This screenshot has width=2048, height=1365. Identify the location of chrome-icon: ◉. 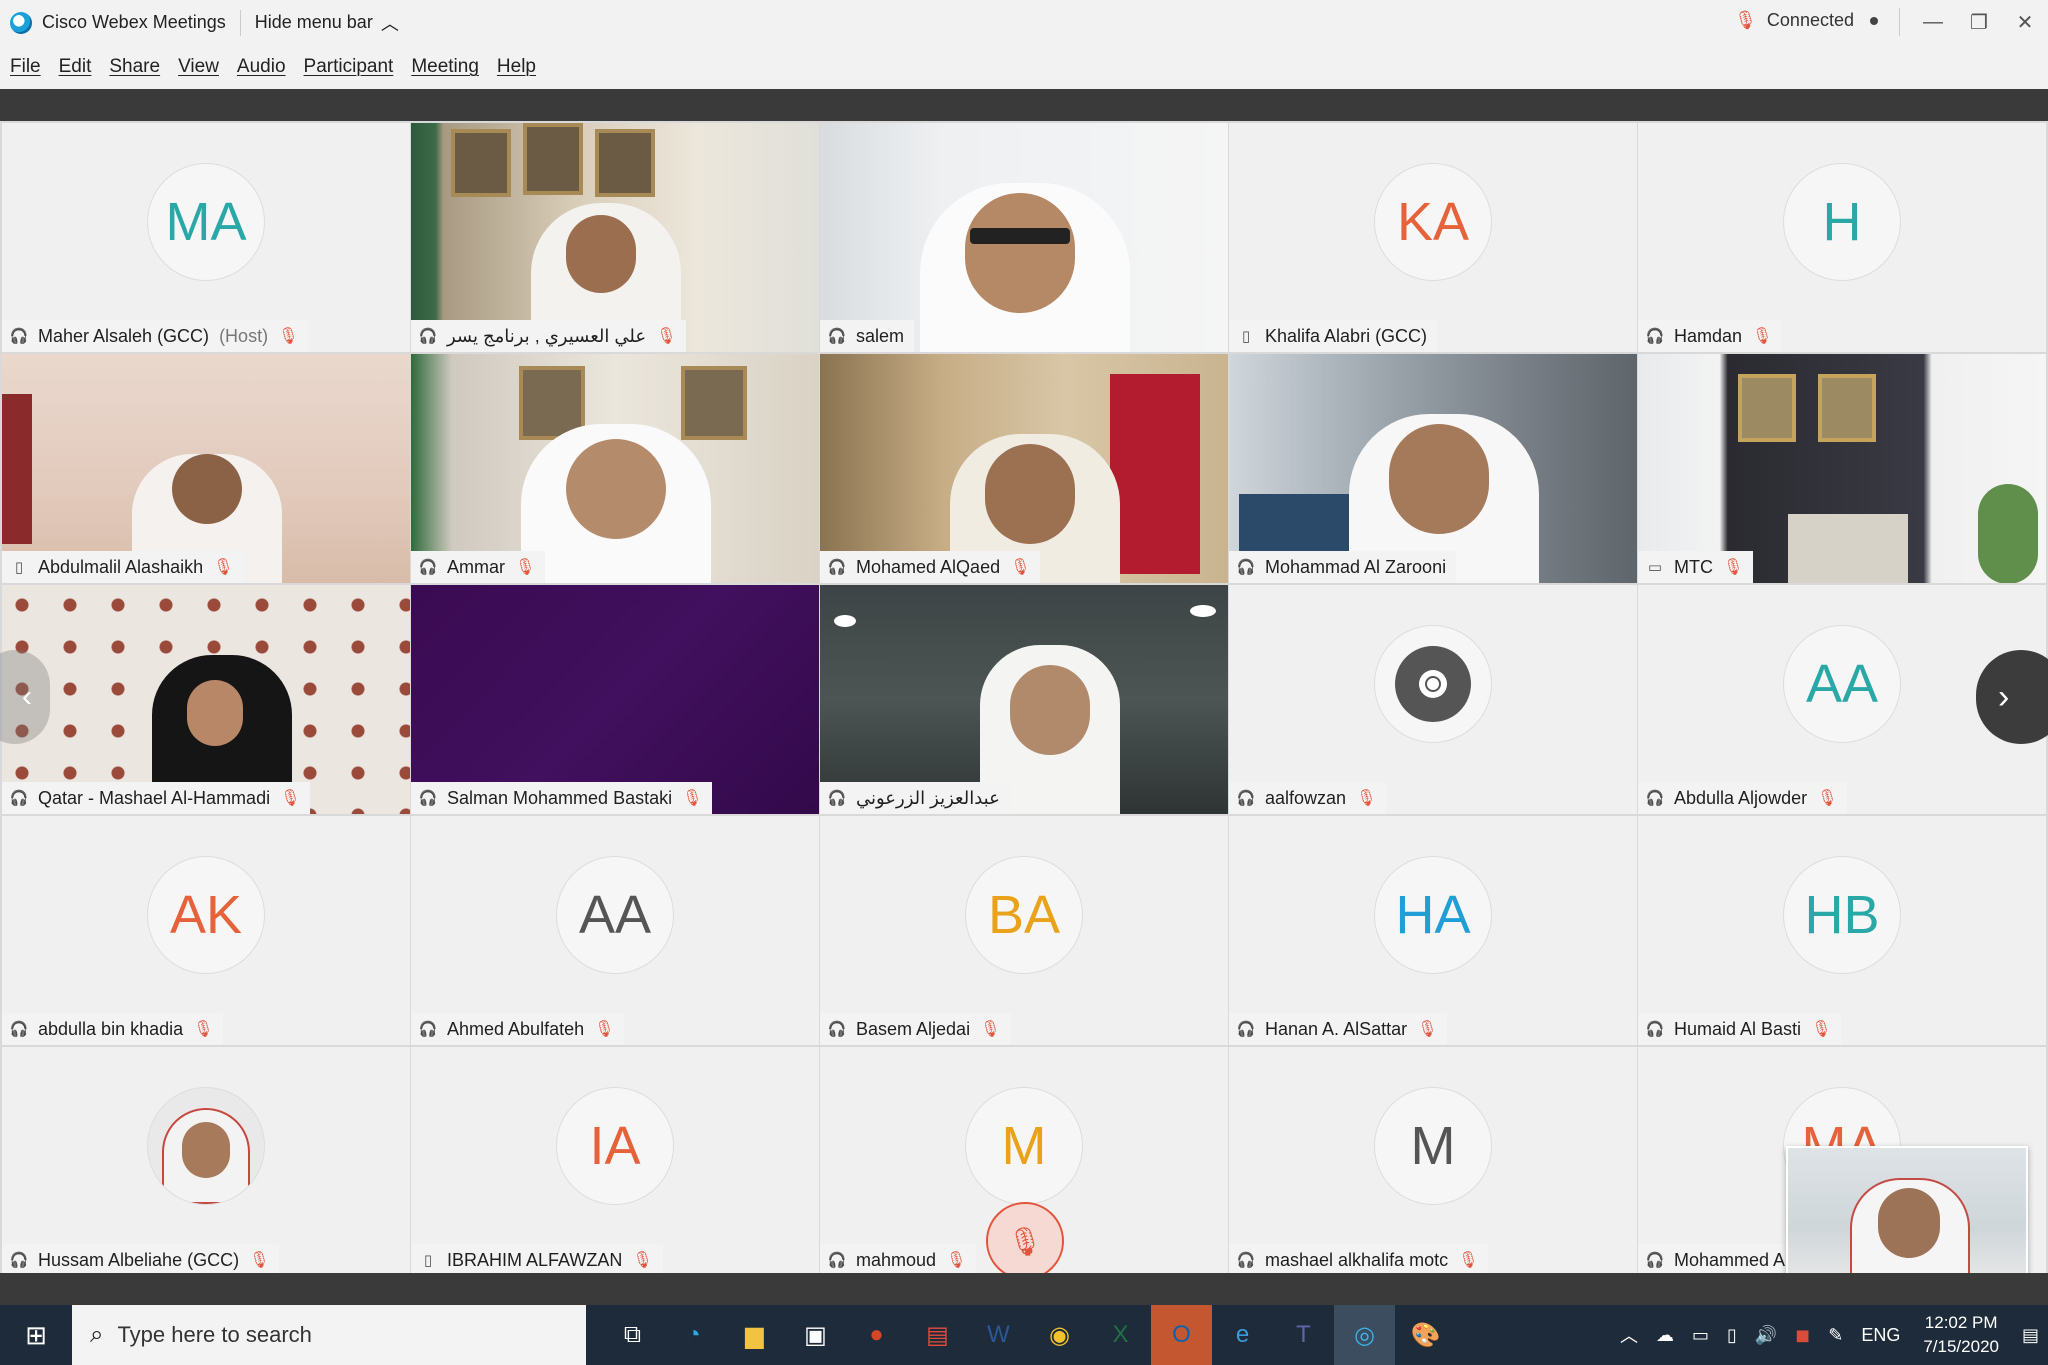
(1059, 1335).